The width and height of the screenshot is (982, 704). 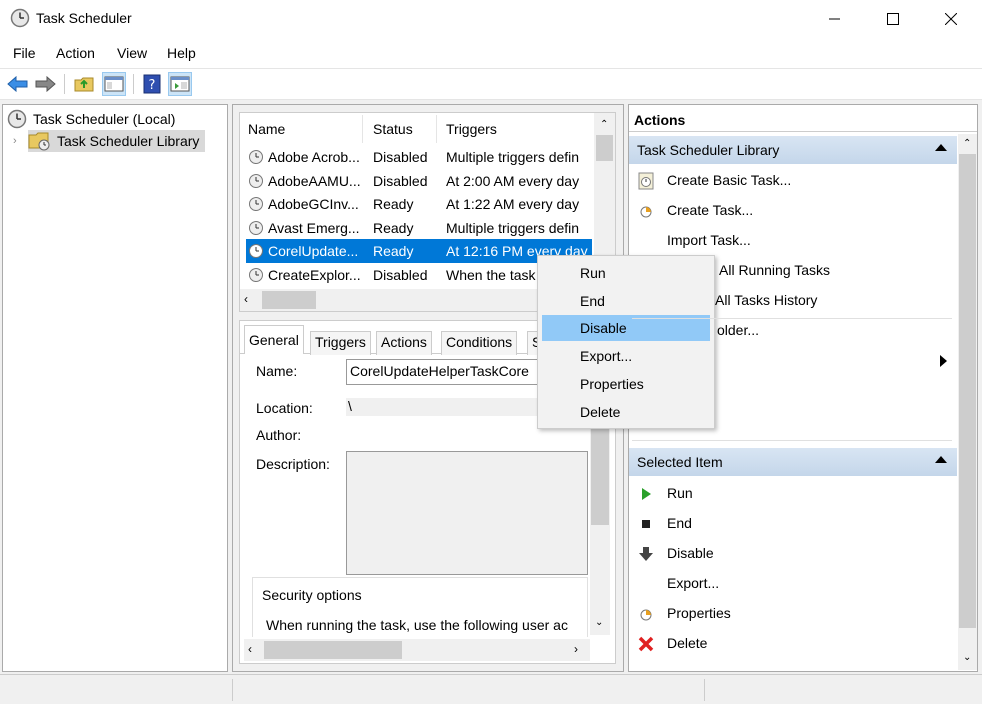 What do you see at coordinates (467, 513) in the screenshot?
I see `description-field` at bounding box center [467, 513].